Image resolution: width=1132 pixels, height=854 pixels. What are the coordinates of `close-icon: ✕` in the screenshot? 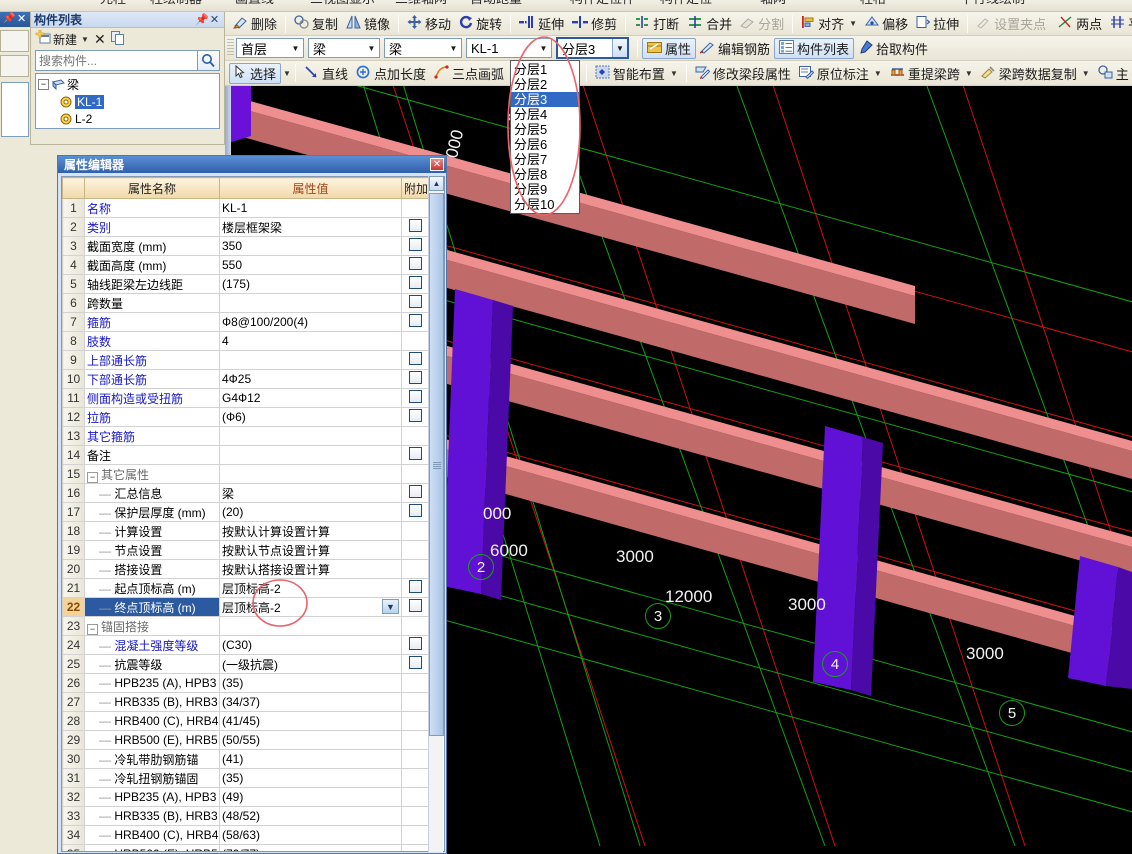 It's located at (21, 18).